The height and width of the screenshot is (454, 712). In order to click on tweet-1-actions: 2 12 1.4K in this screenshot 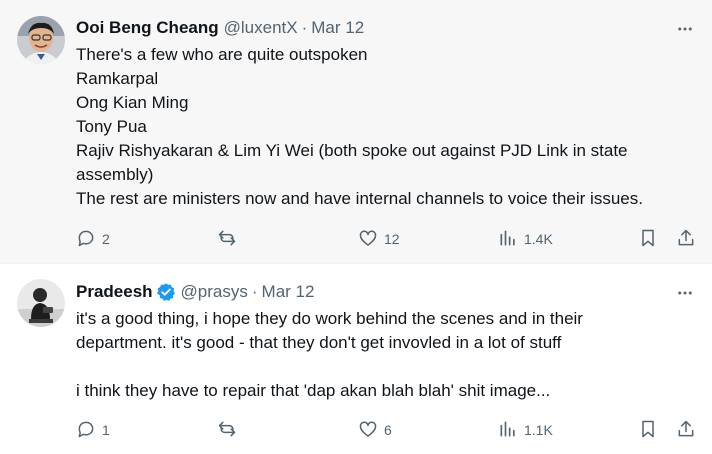, I will do `click(388, 239)`.